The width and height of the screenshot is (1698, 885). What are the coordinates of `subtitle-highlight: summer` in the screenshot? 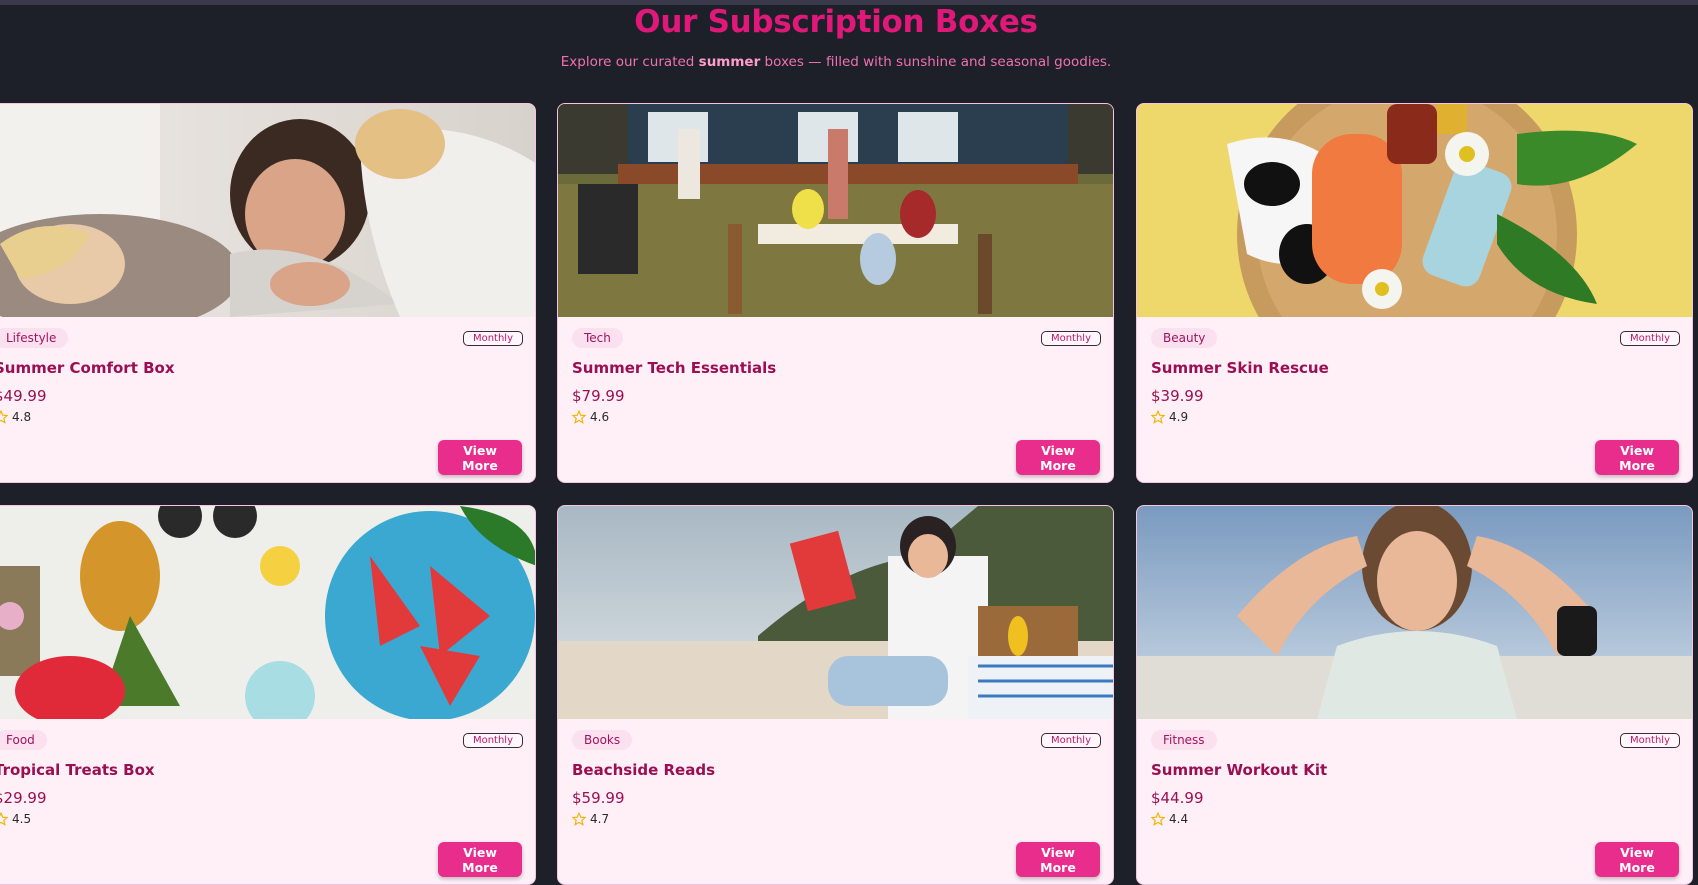 It's located at (729, 62).